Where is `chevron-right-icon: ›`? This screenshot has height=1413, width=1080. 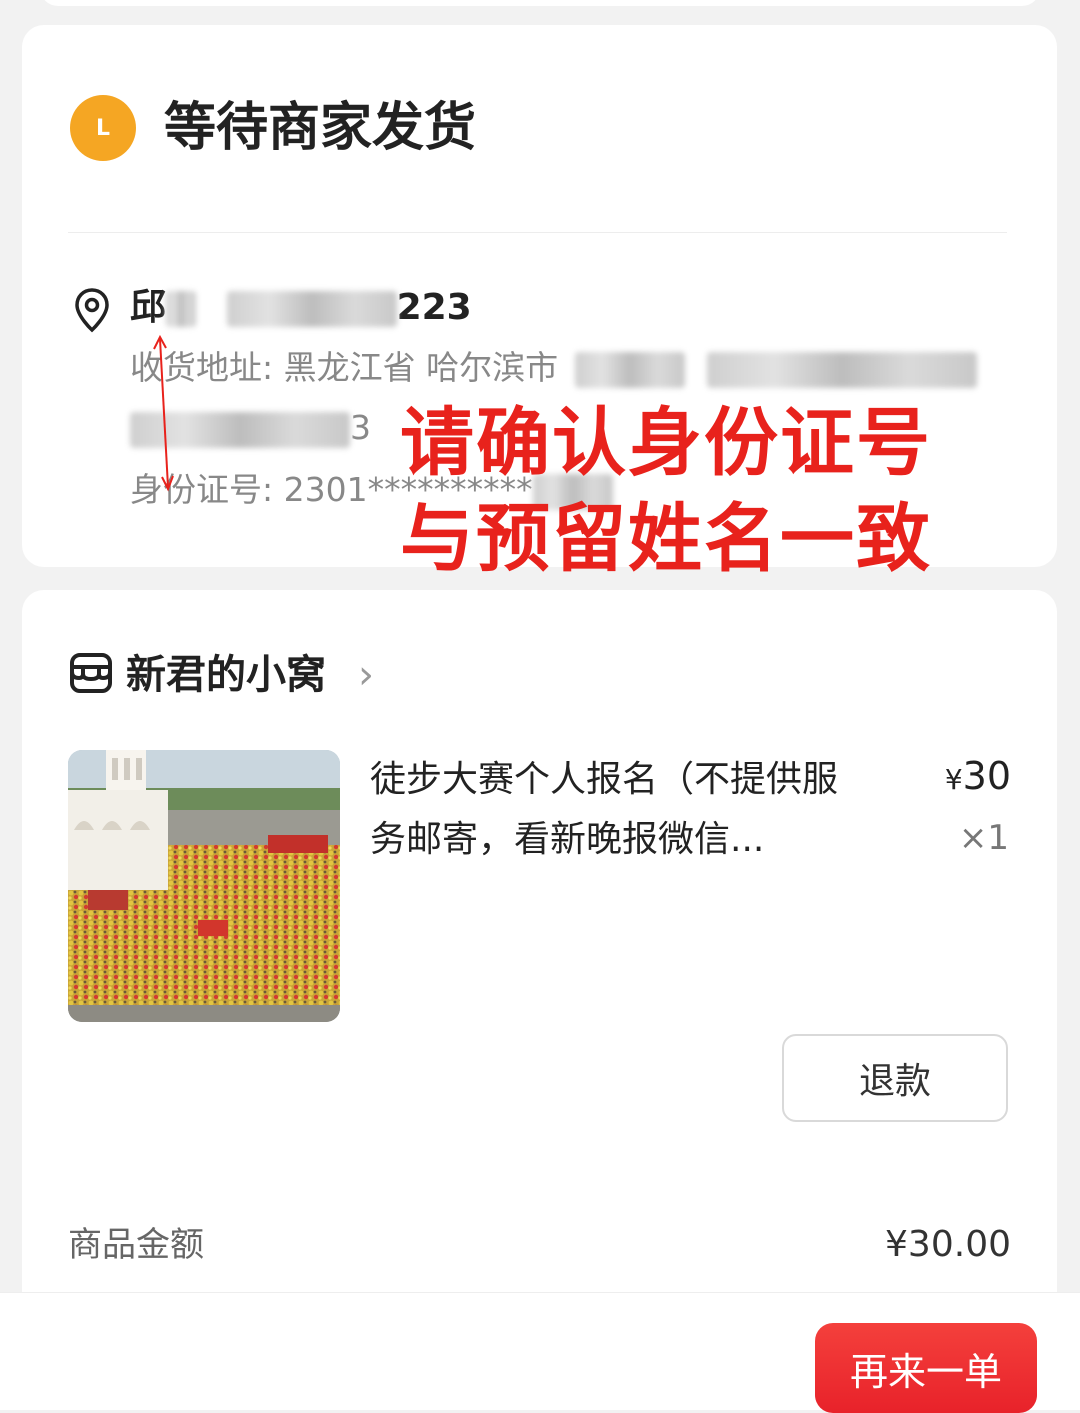 chevron-right-icon: › is located at coordinates (366, 675).